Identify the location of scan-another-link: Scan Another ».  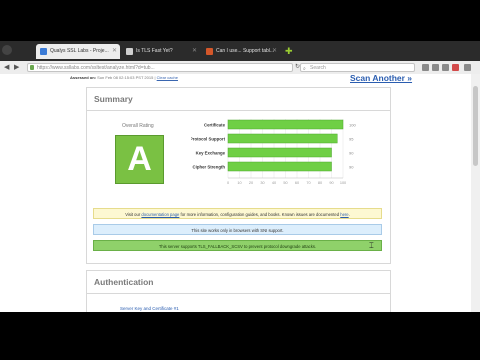
(381, 78).